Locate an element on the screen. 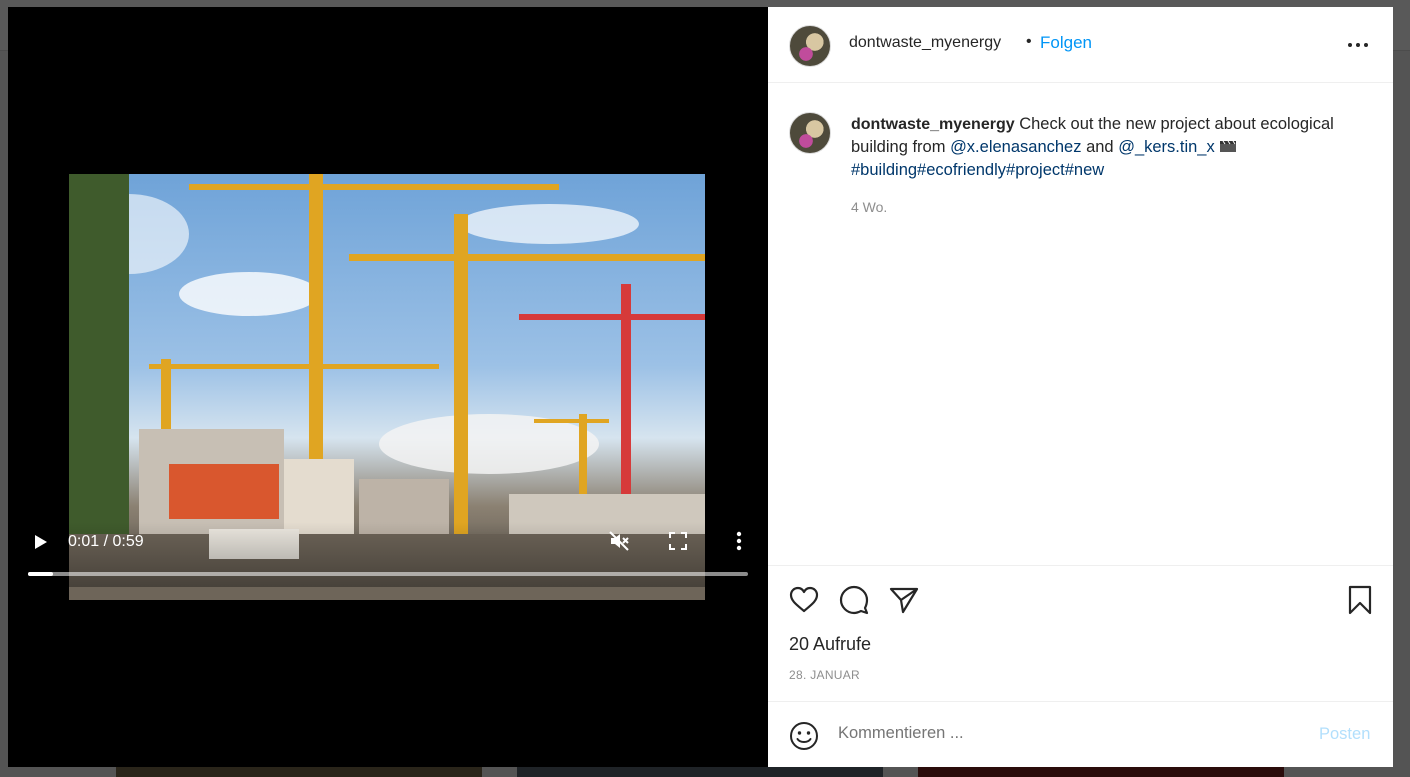 The width and height of the screenshot is (1410, 777). views-count: 20 Aufrufe is located at coordinates (830, 644).